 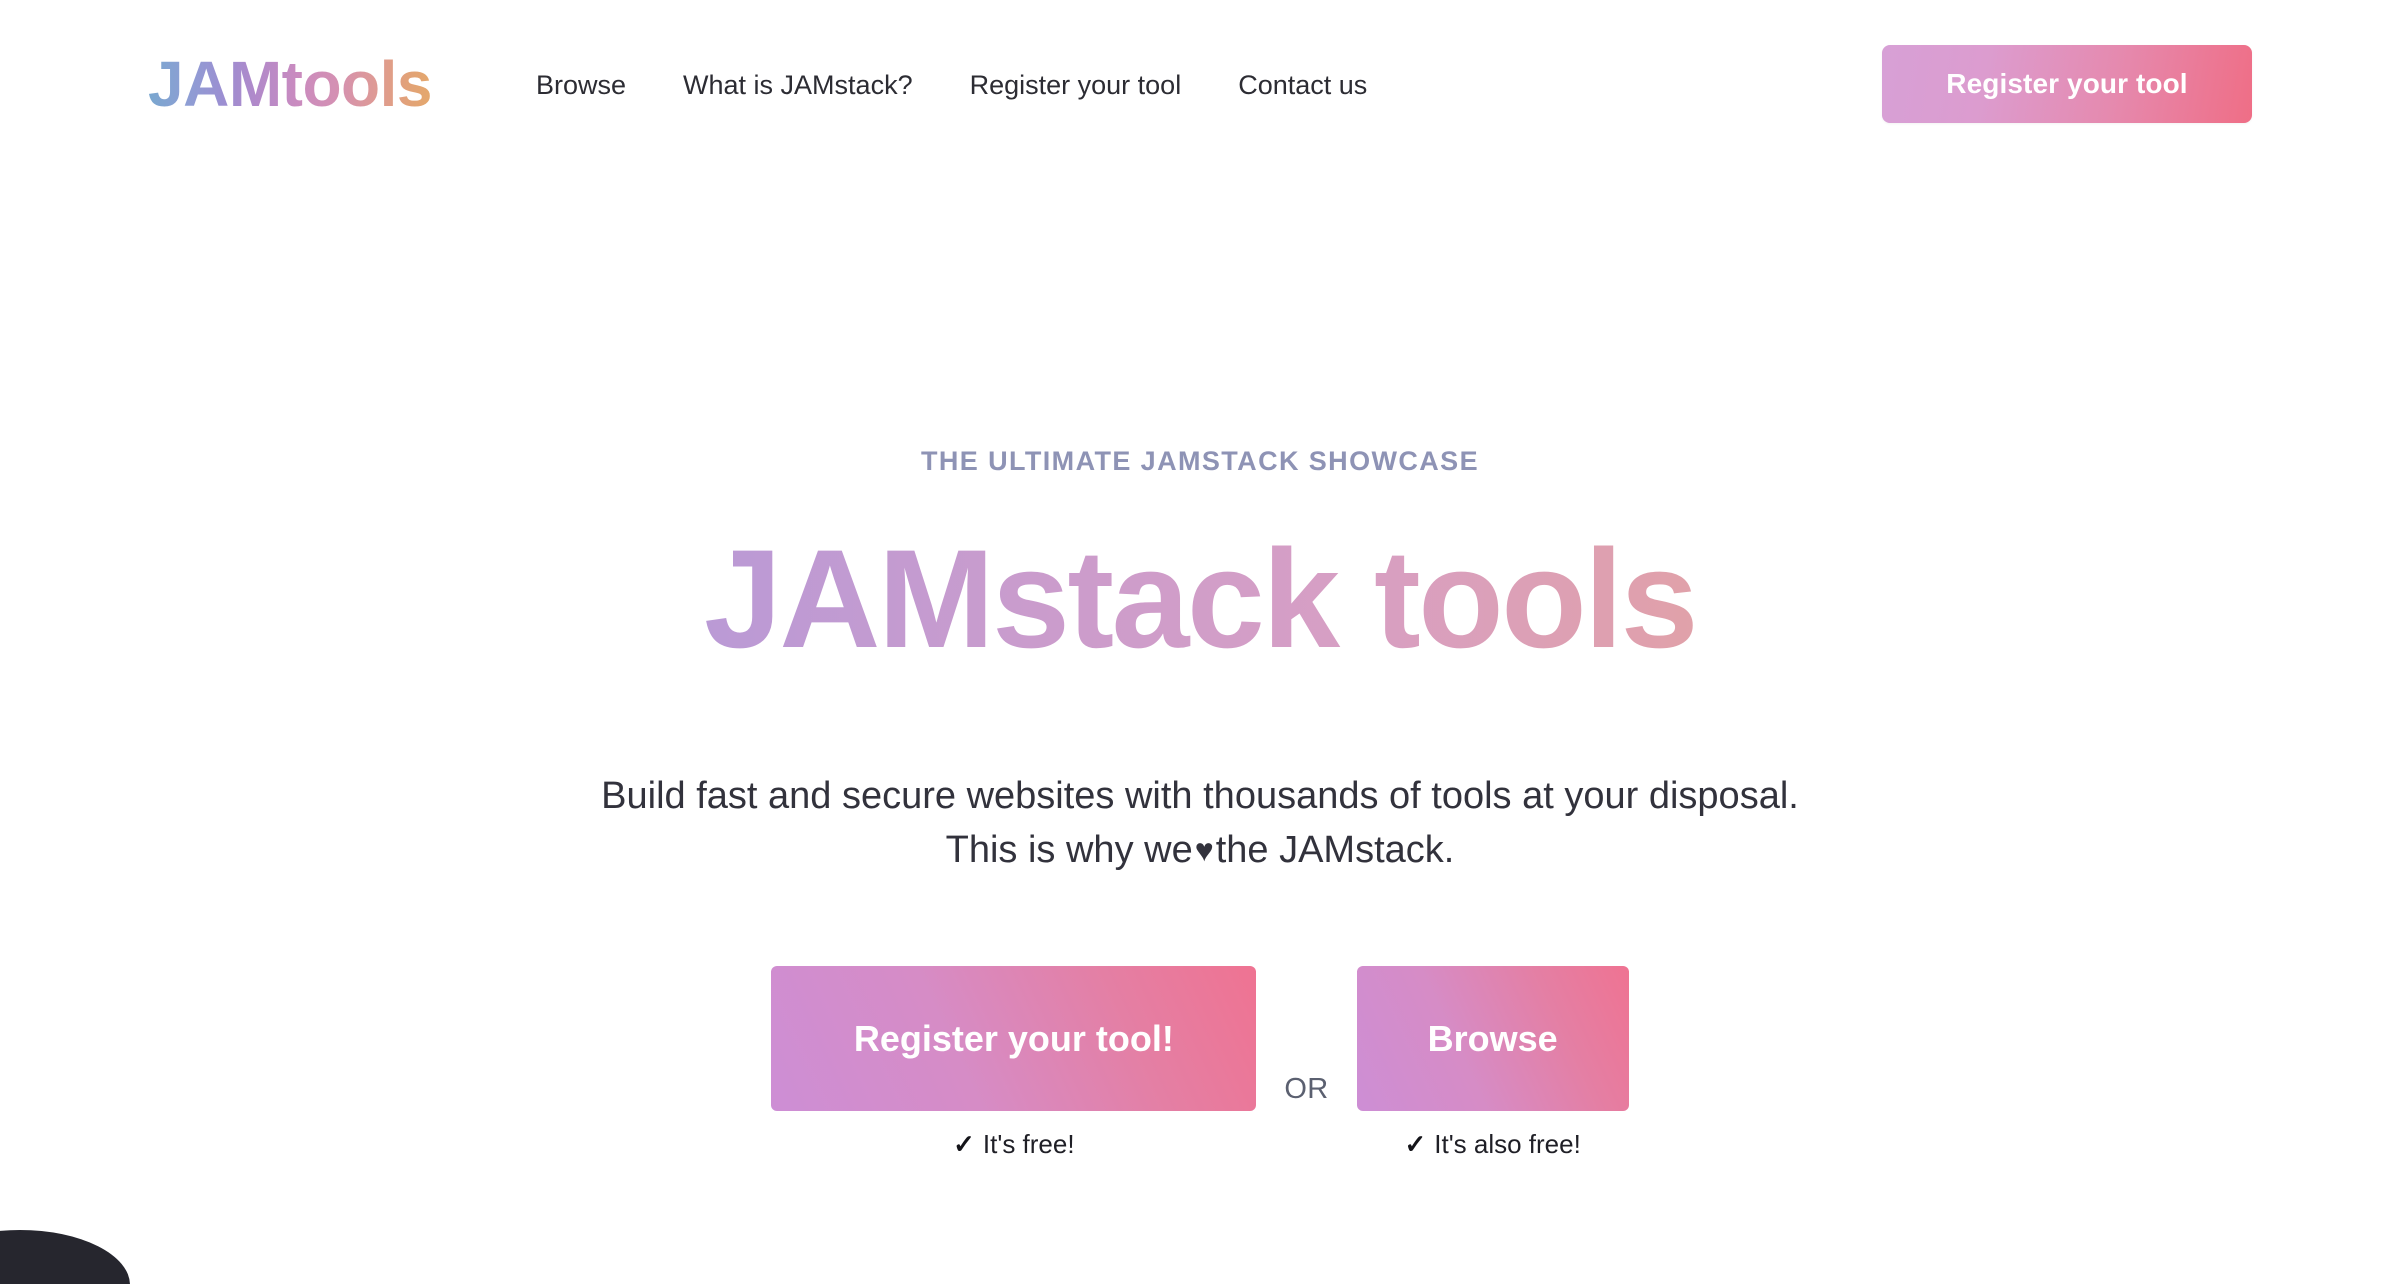 What do you see at coordinates (2067, 84) in the screenshot?
I see `header-register-button: Register your tool` at bounding box center [2067, 84].